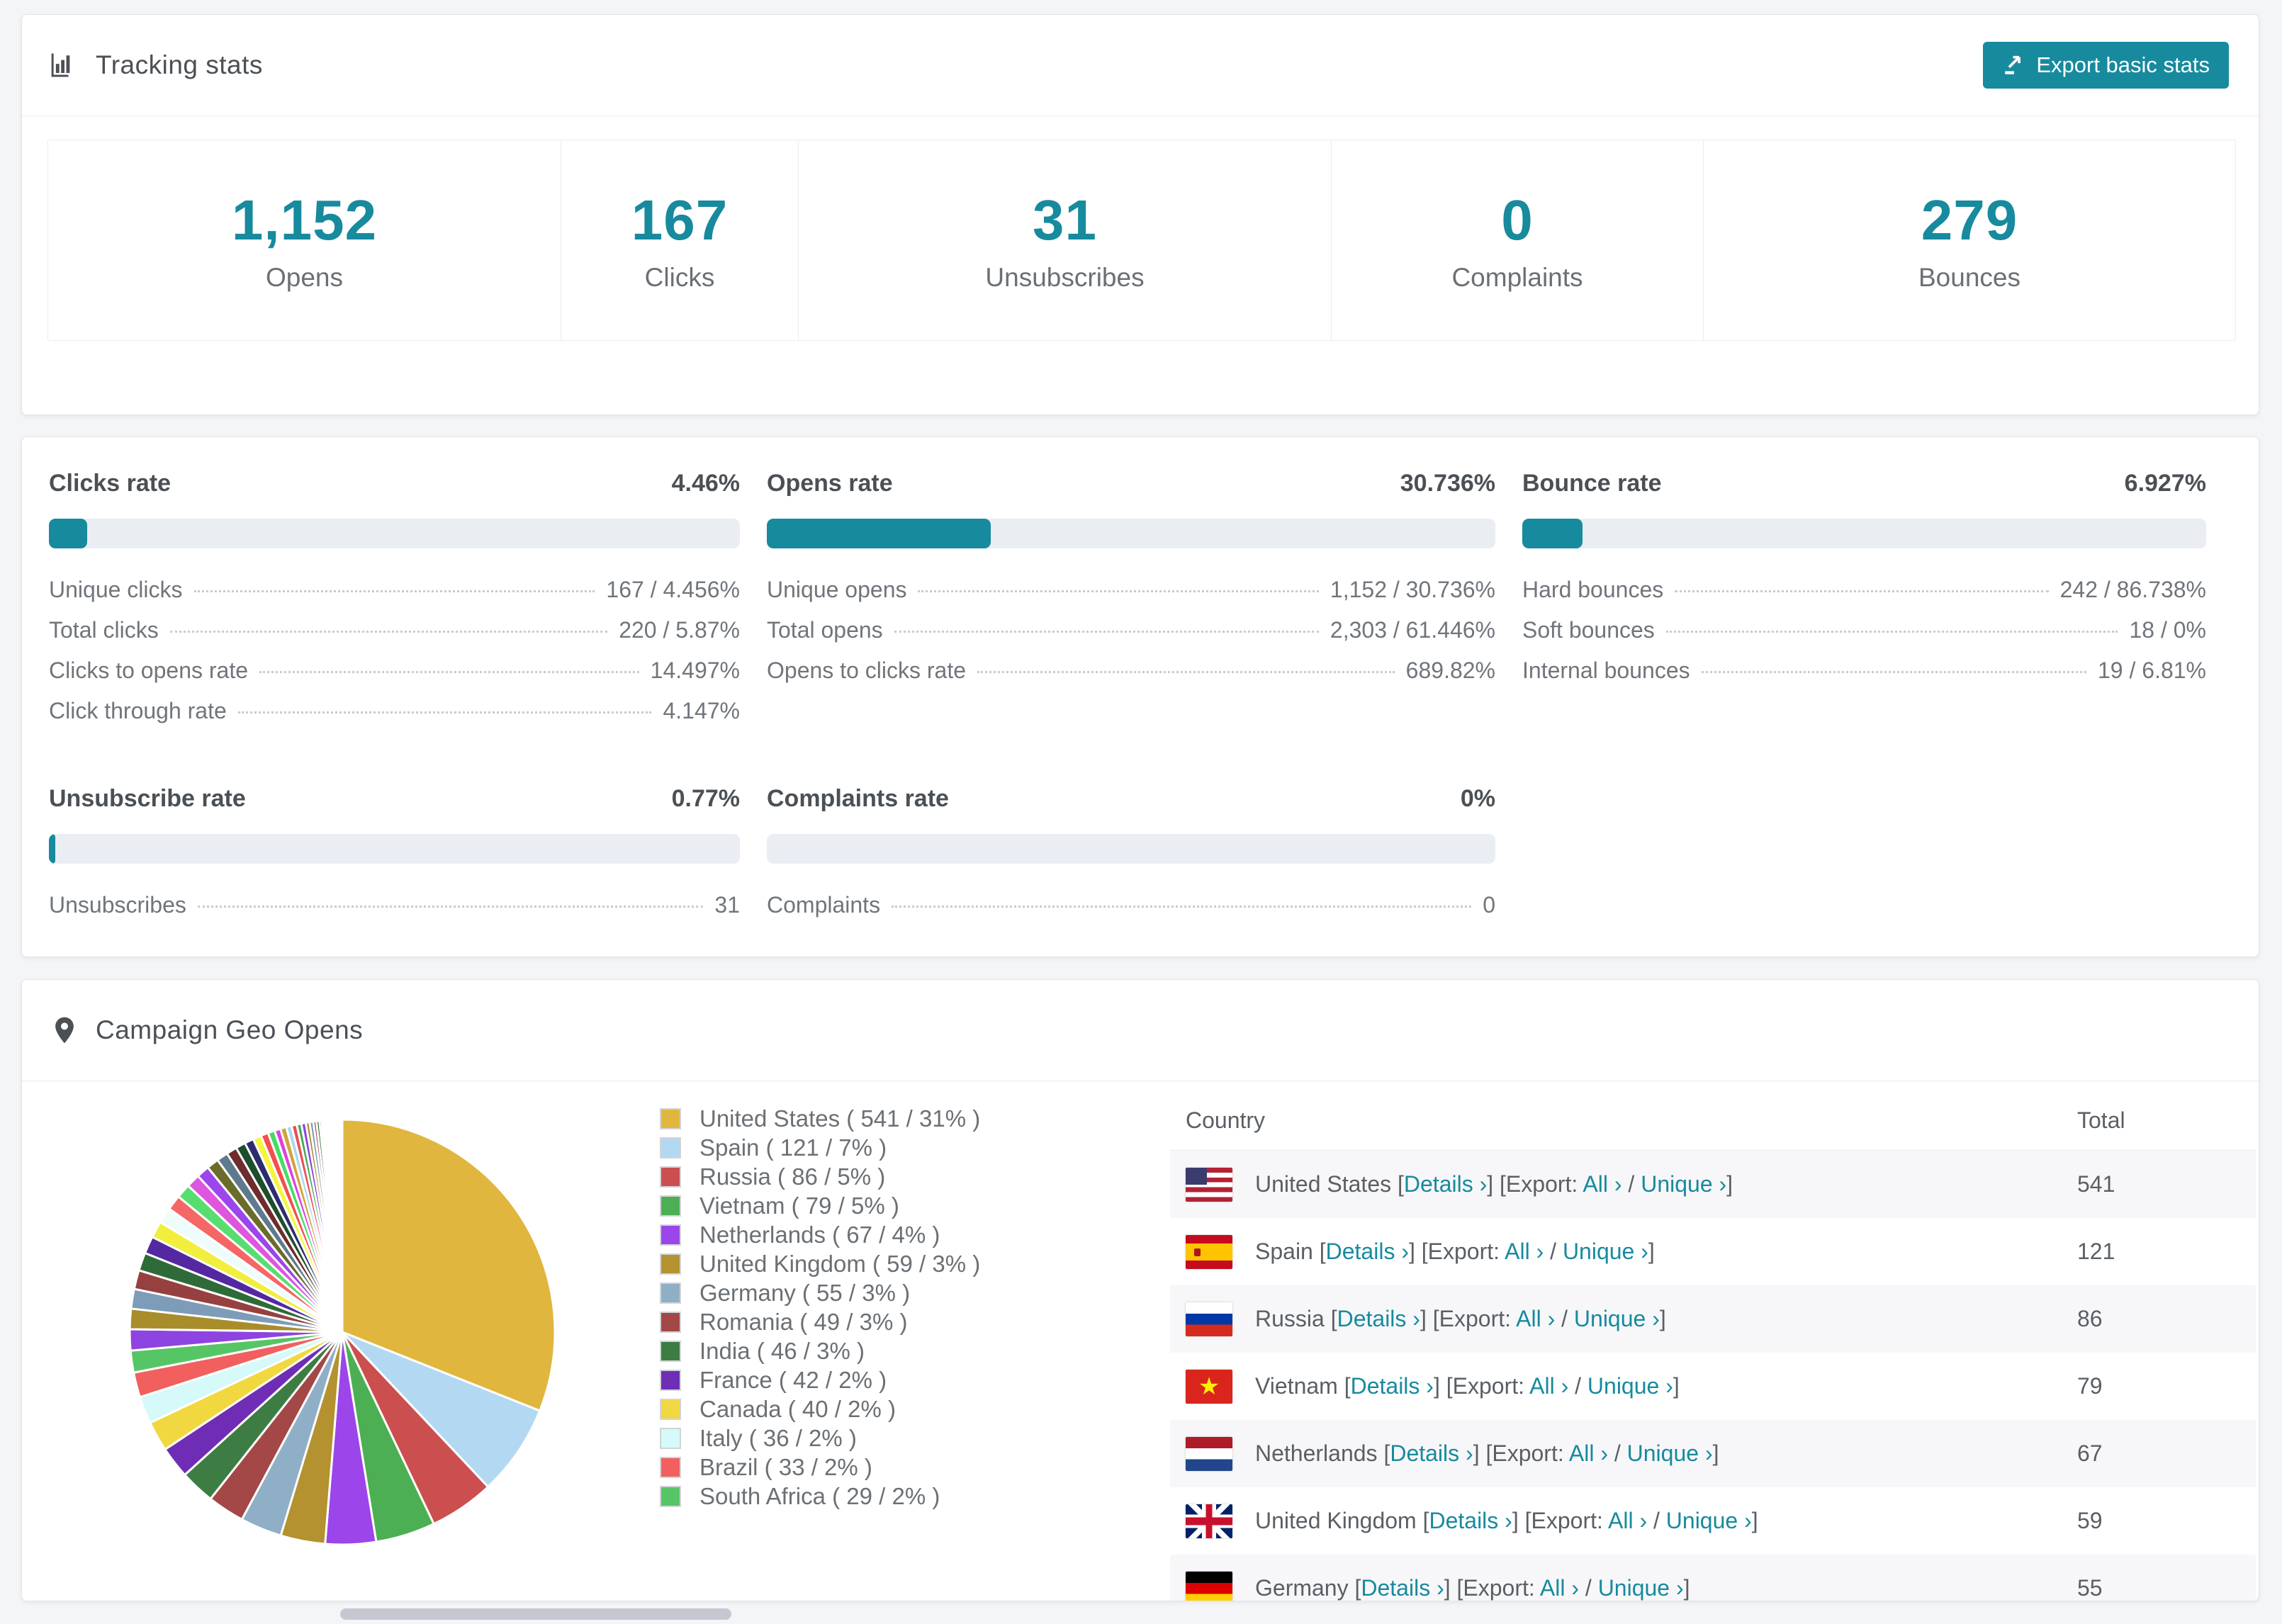 This screenshot has width=2282, height=1624. I want to click on column-header-country: Country, so click(1226, 1120).